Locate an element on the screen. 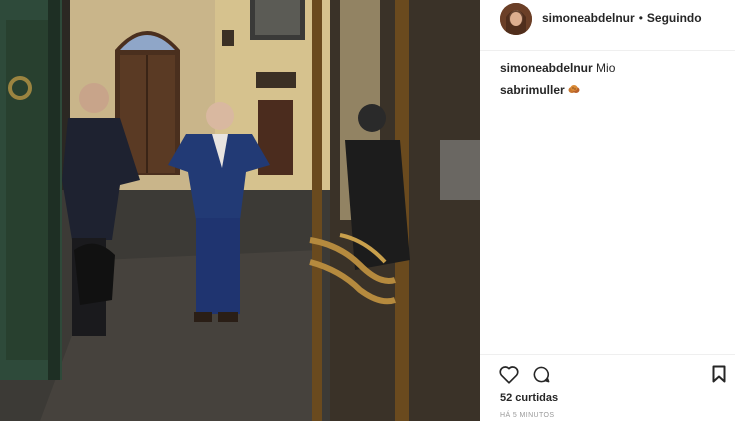 This screenshot has height=422, width=750. comment-item: simoneabdelnur Mio is located at coordinates (617, 68).